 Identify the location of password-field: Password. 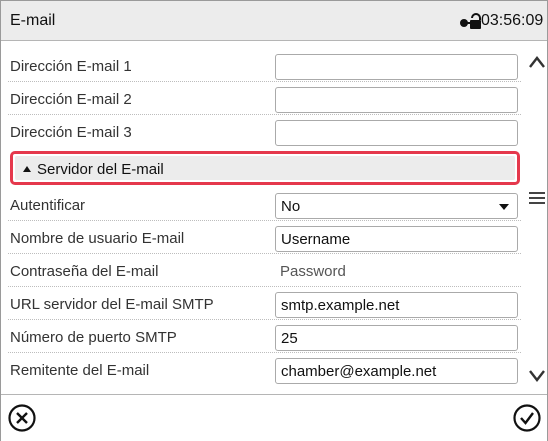
(313, 271).